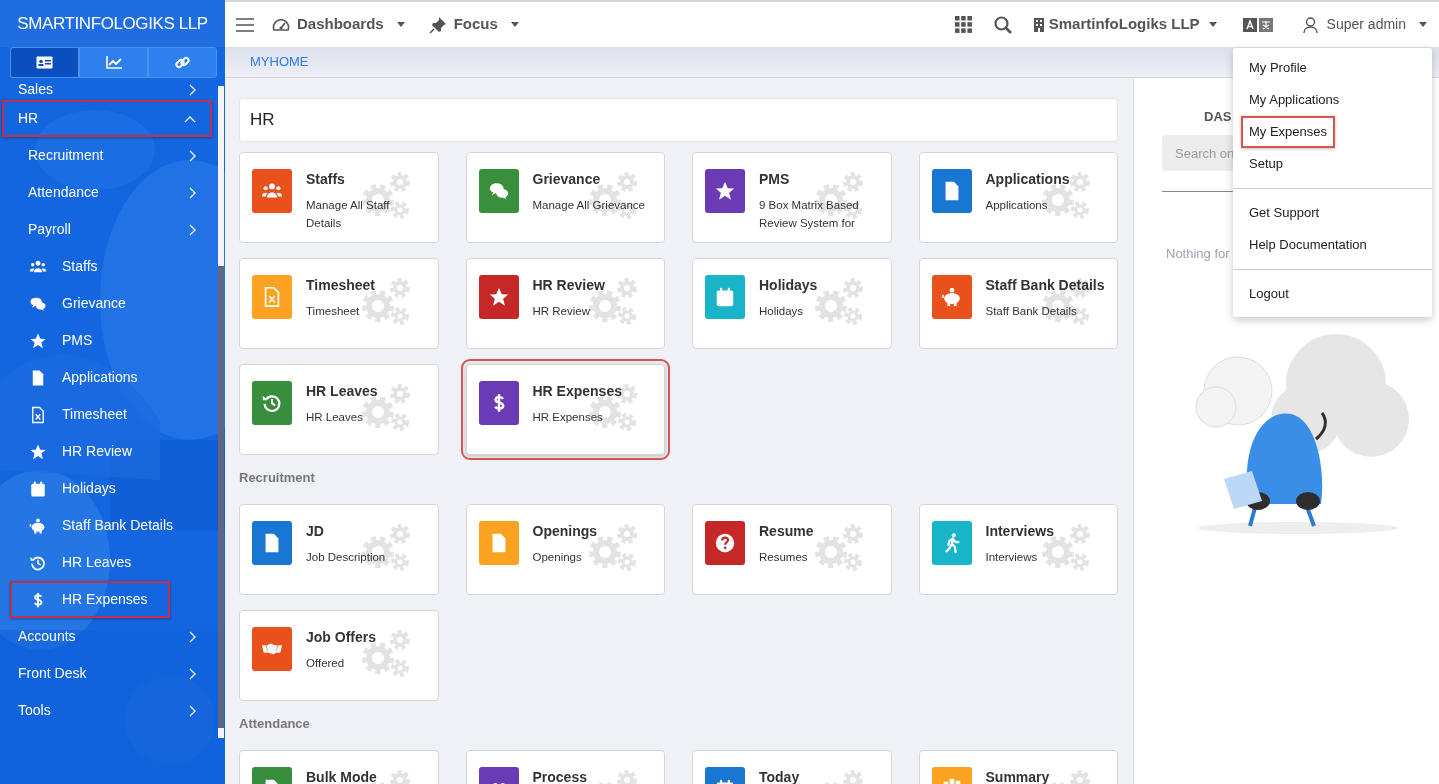 This screenshot has width=1439, height=784. What do you see at coordinates (725, 191) in the screenshot?
I see `star-icon` at bounding box center [725, 191].